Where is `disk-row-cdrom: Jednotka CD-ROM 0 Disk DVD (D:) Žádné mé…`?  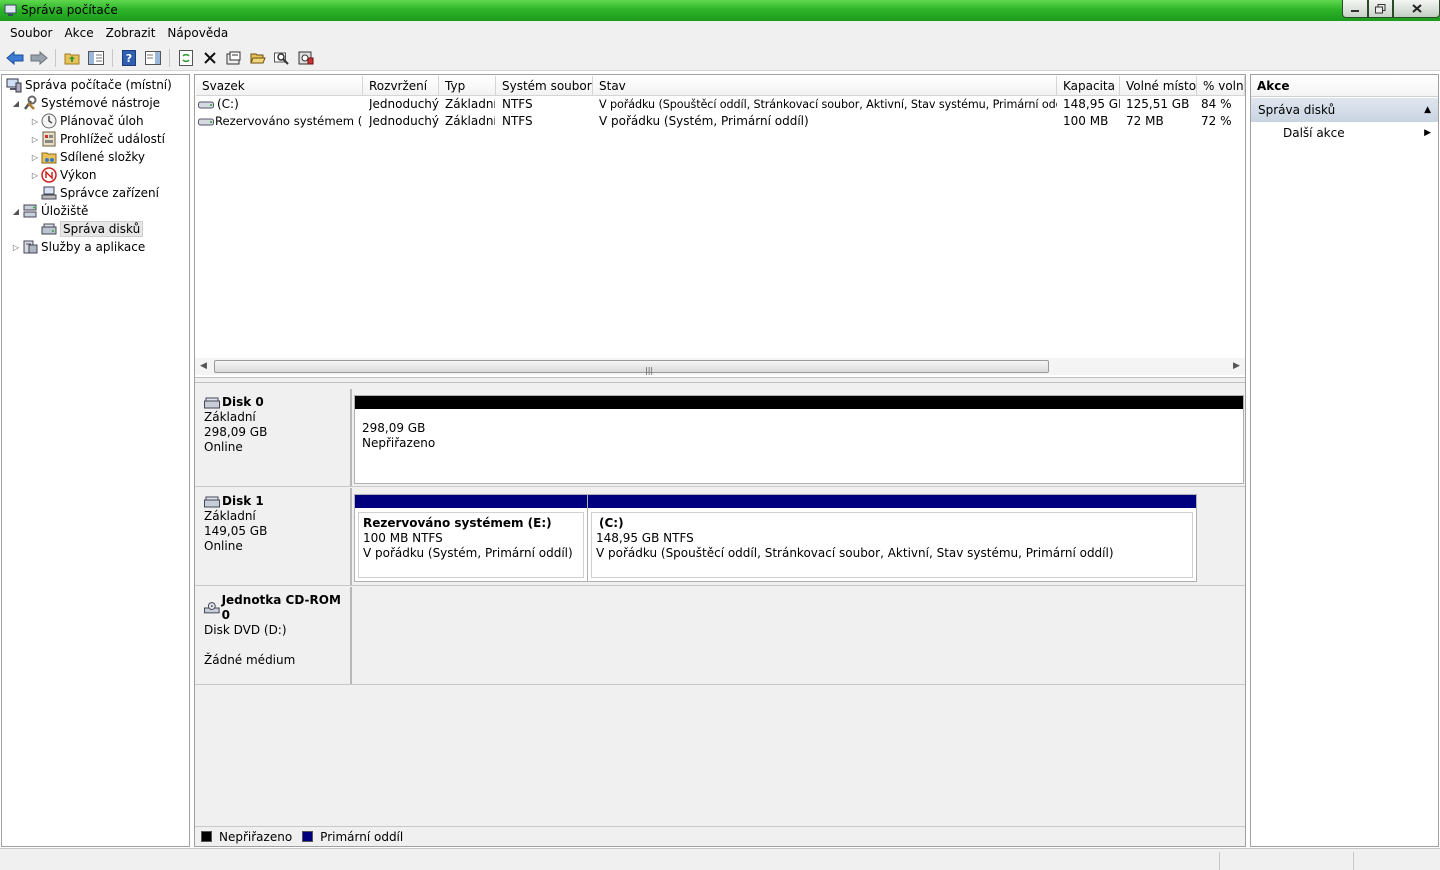 disk-row-cdrom: Jednotka CD-ROM 0 Disk DVD (D:) Žádné mé… is located at coordinates (720, 636).